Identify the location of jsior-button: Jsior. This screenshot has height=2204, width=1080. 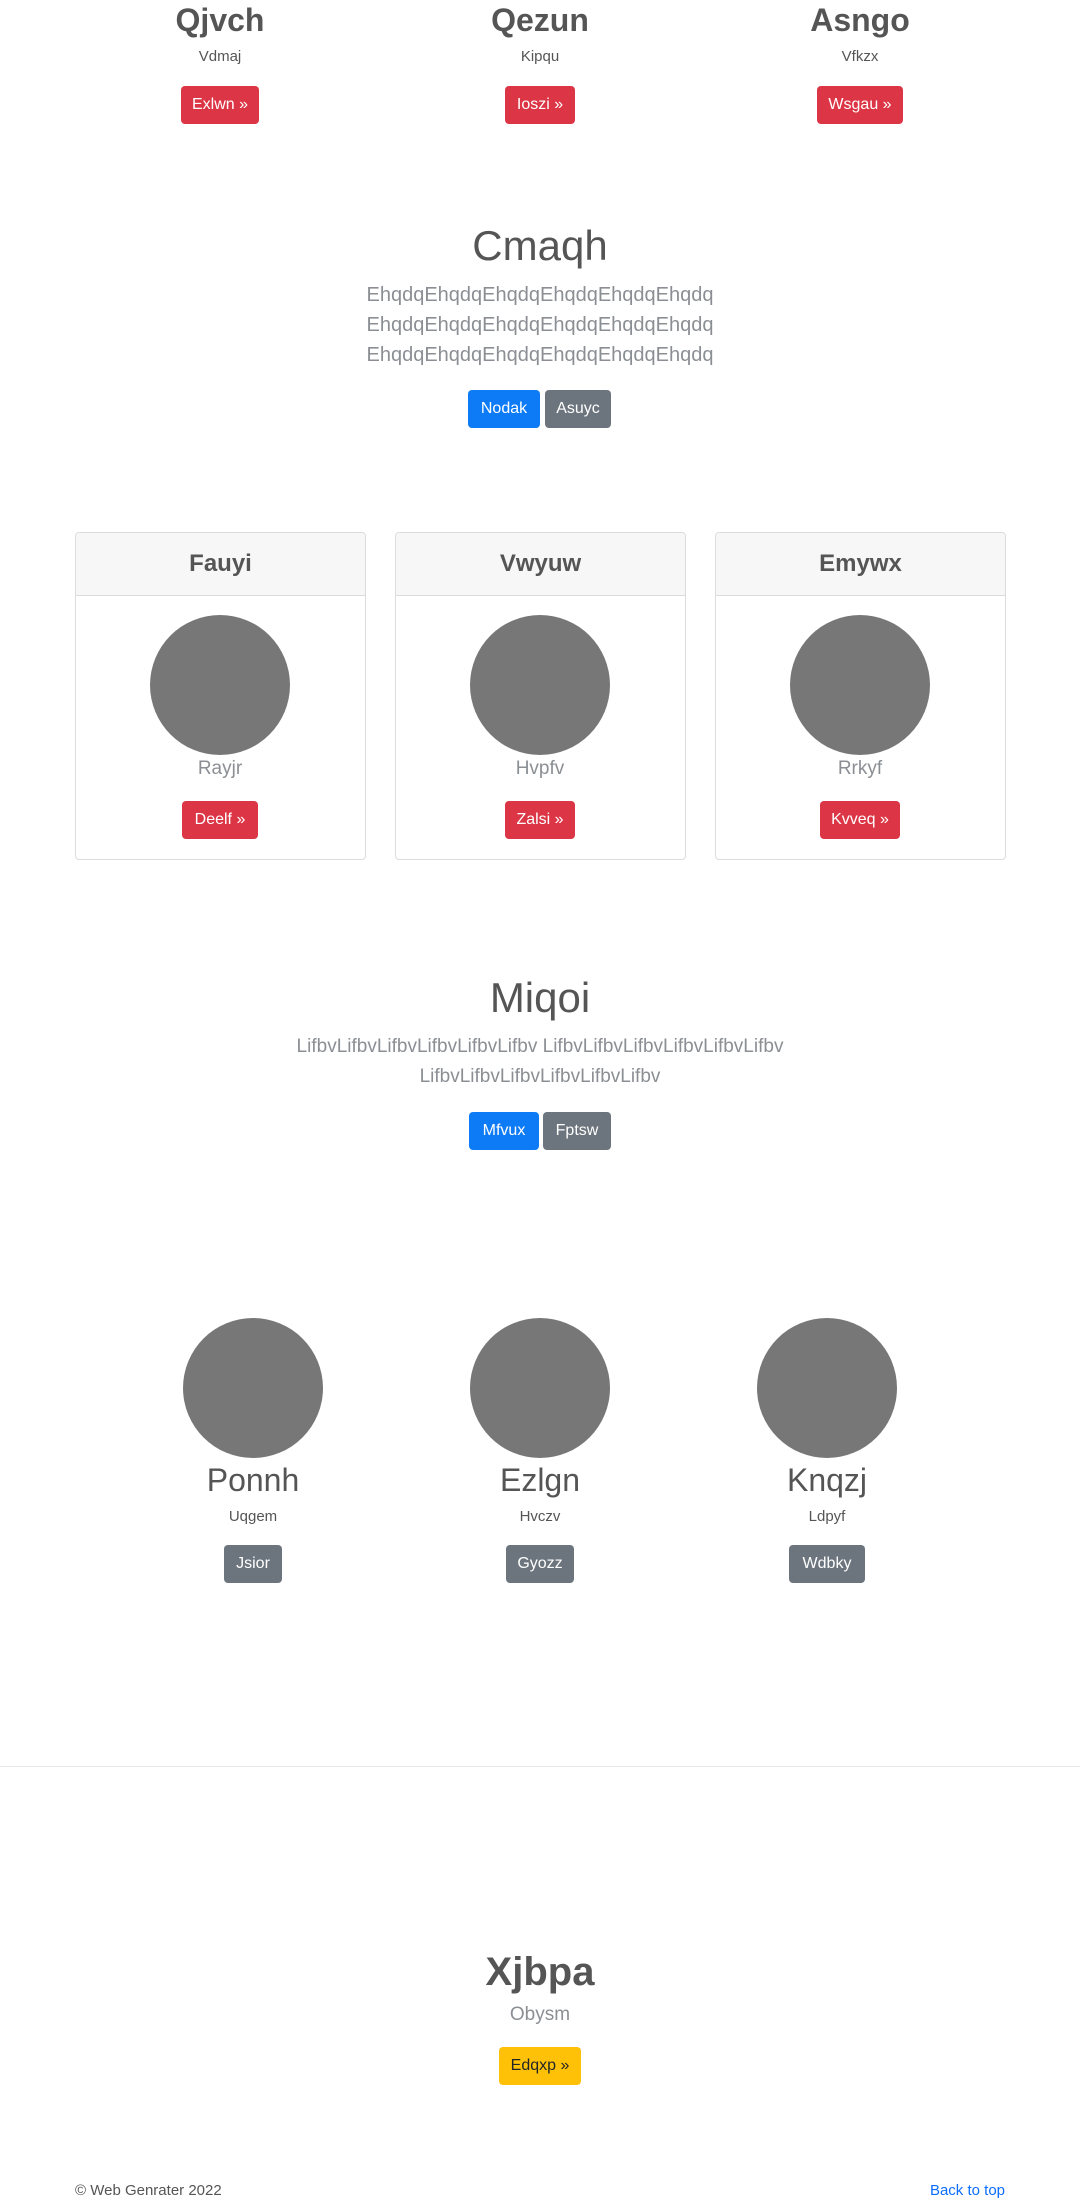
(253, 1564).